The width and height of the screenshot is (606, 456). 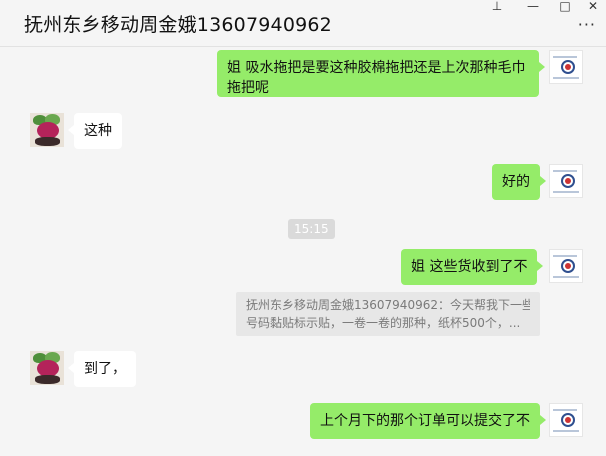 What do you see at coordinates (376, 78) in the screenshot?
I see `message-text: 姐 吸水拖把是要这种胶棉拖把还是上次那种毛巾拖把呢` at bounding box center [376, 78].